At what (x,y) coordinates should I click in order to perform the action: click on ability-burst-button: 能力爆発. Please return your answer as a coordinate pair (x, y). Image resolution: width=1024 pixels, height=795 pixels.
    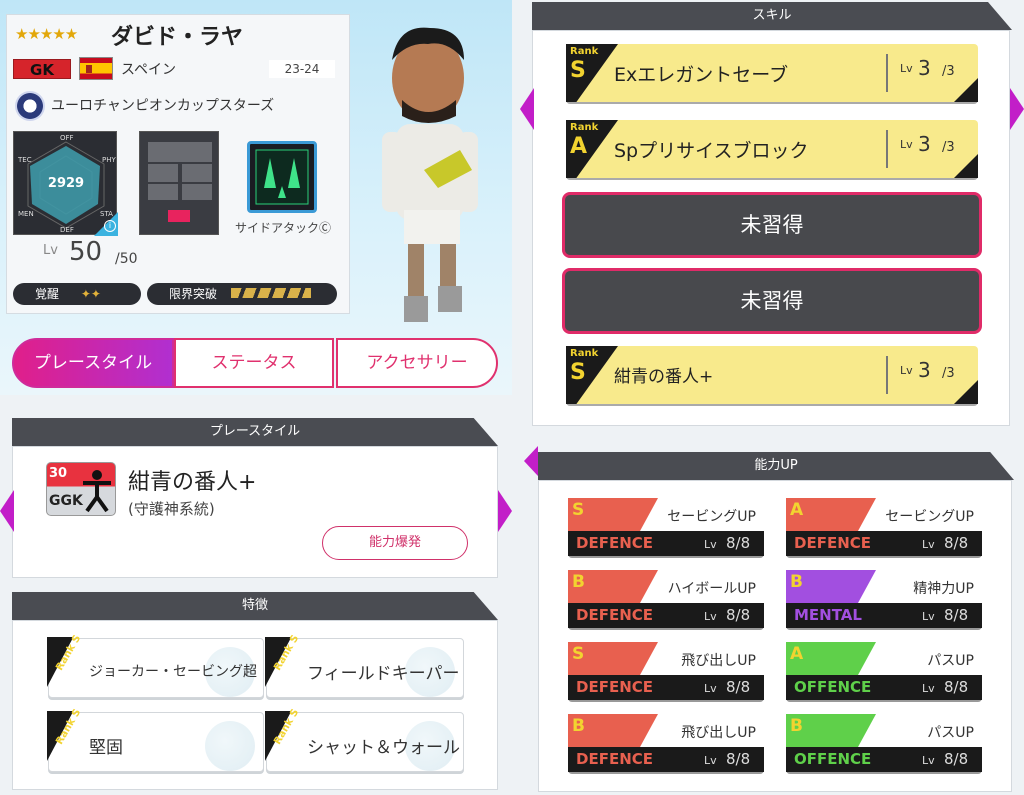
    Looking at the image, I should click on (395, 543).